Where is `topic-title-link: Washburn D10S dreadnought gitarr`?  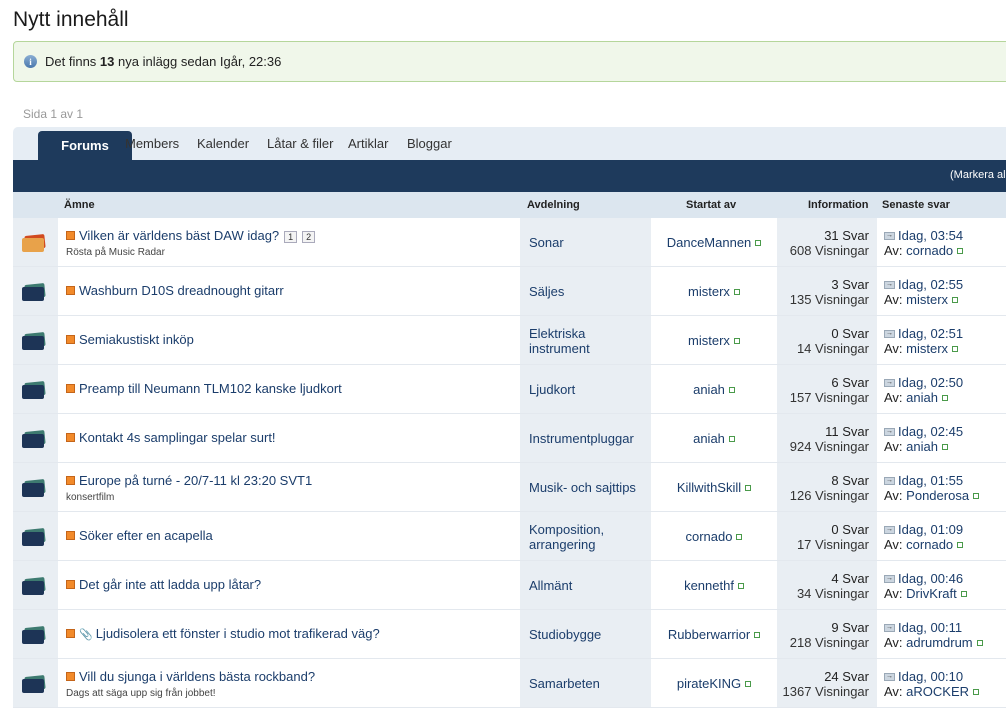 topic-title-link: Washburn D10S dreadnought gitarr is located at coordinates (181, 290).